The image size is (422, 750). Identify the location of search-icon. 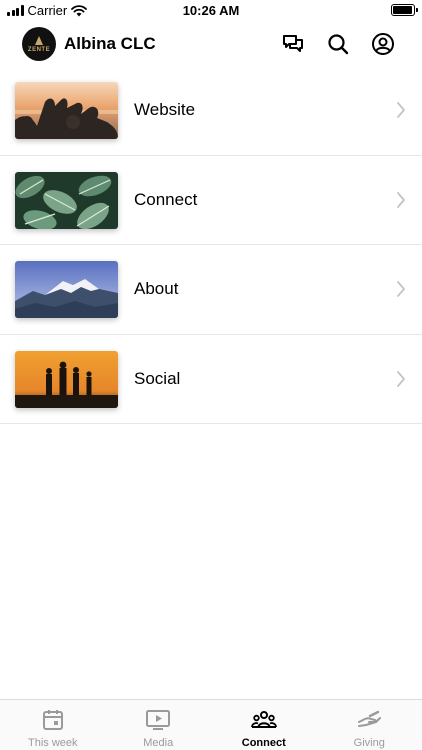
(338, 44).